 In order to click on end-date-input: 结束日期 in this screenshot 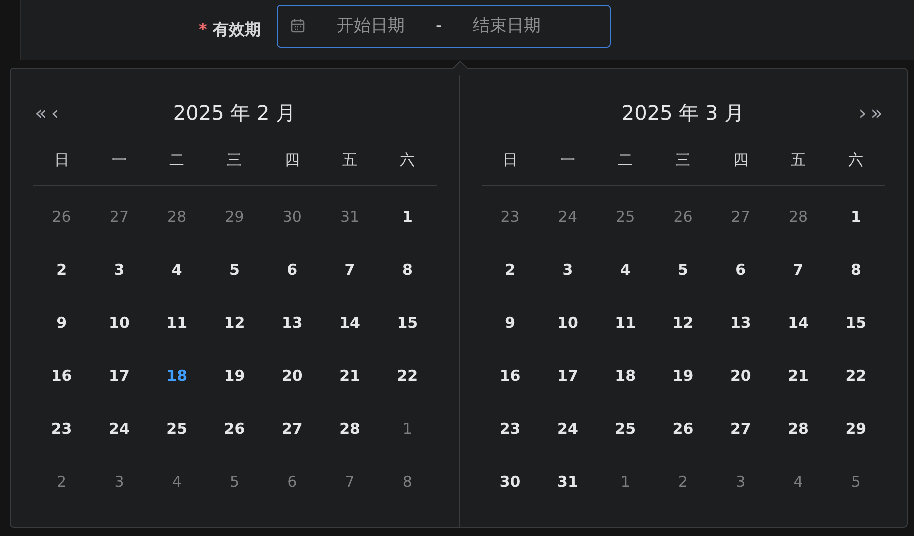, I will do `click(507, 26)`.